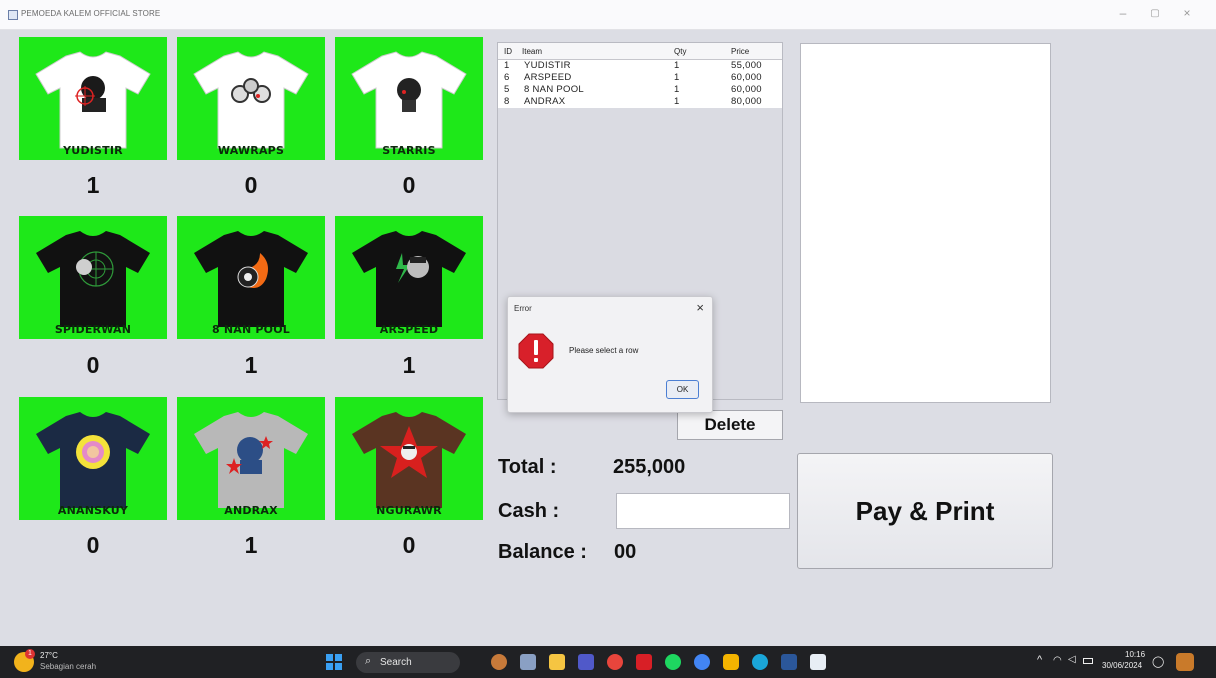  Describe the element at coordinates (554, 89) in the screenshot. I see `cell-item: 8 NAN POOL` at that location.